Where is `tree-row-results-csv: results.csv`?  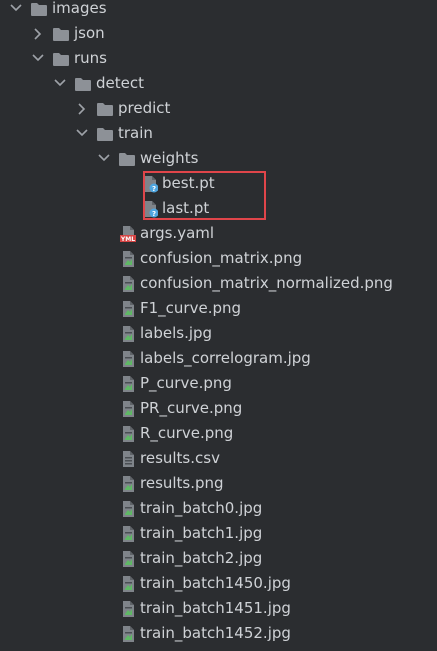
tree-row-results-csv: results.csv is located at coordinates (218, 458).